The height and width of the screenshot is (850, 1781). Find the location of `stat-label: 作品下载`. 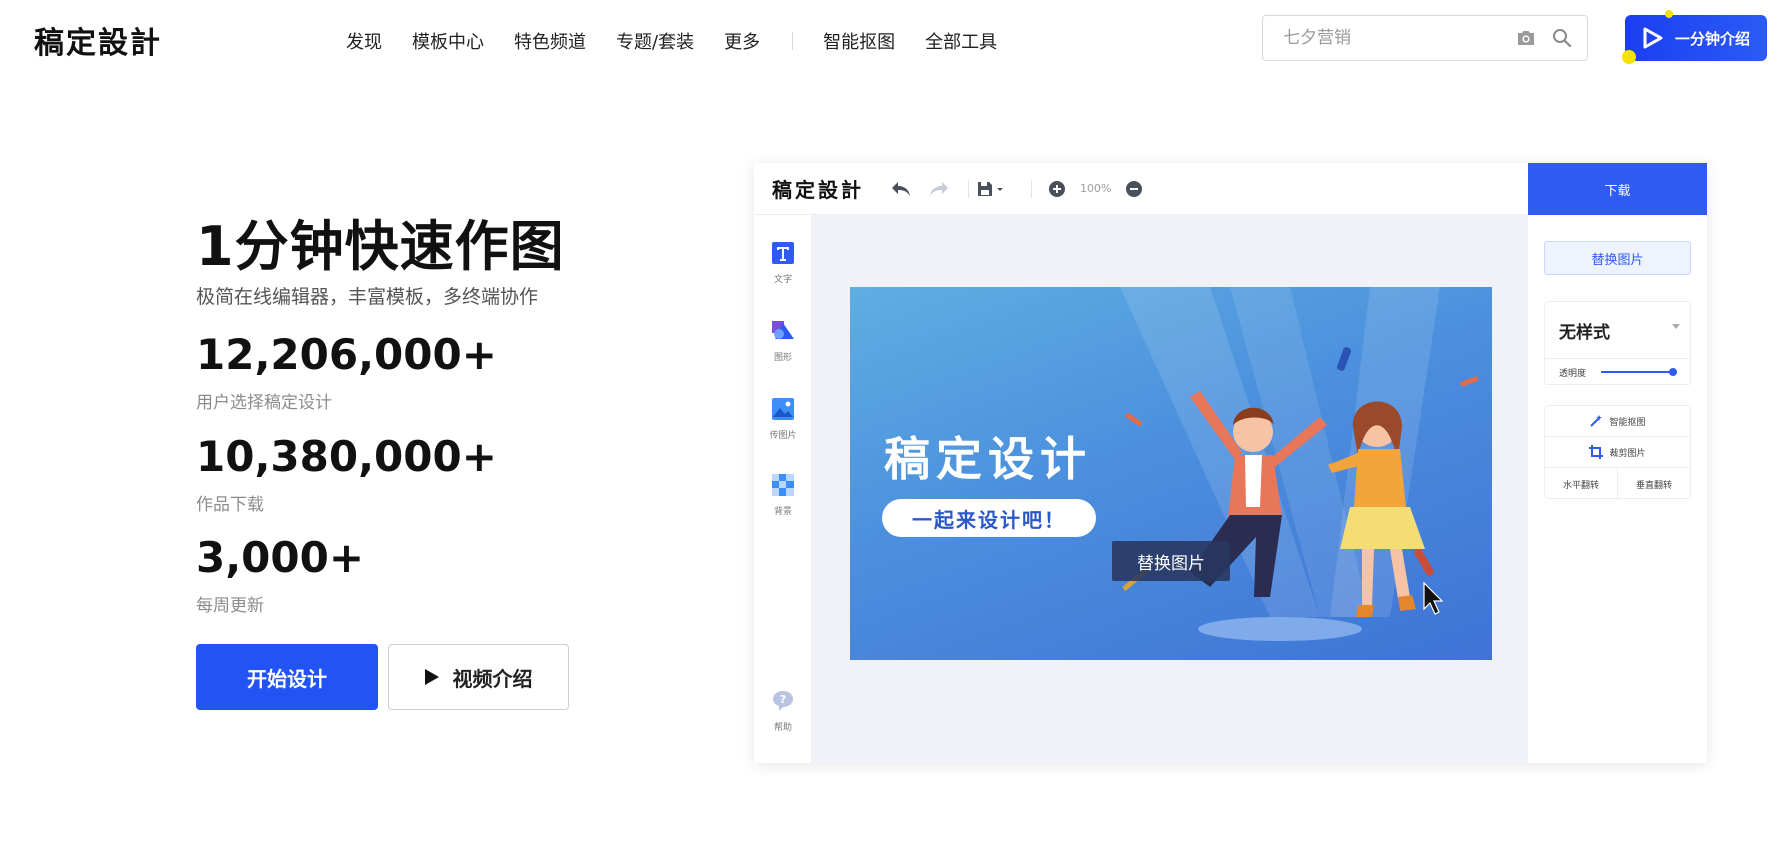

stat-label: 作品下载 is located at coordinates (230, 505).